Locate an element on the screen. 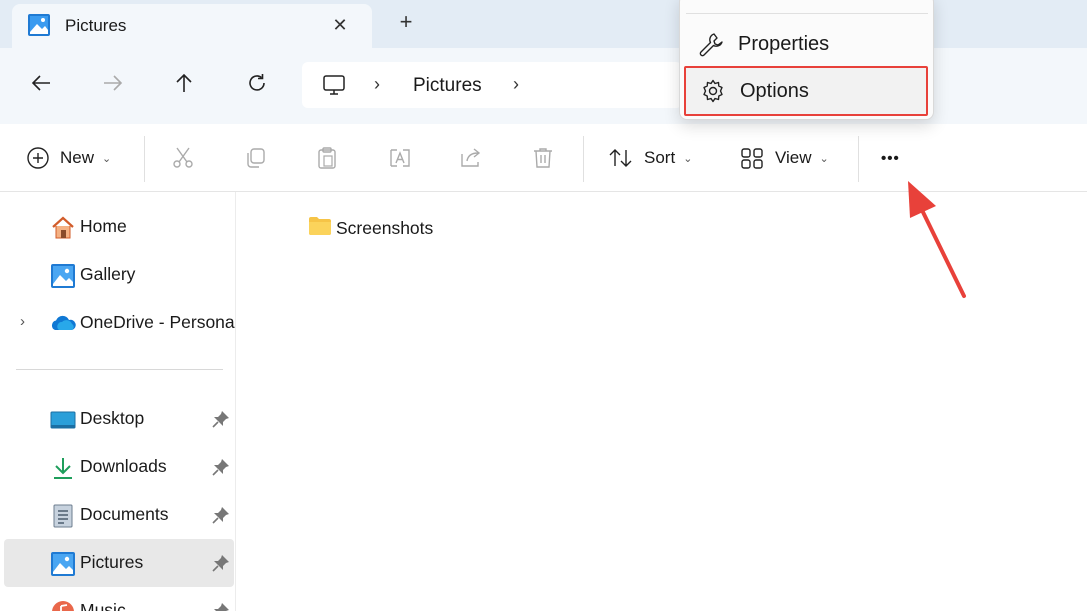 The width and height of the screenshot is (1087, 611). sidebar-item-music: Music is located at coordinates (119, 599).